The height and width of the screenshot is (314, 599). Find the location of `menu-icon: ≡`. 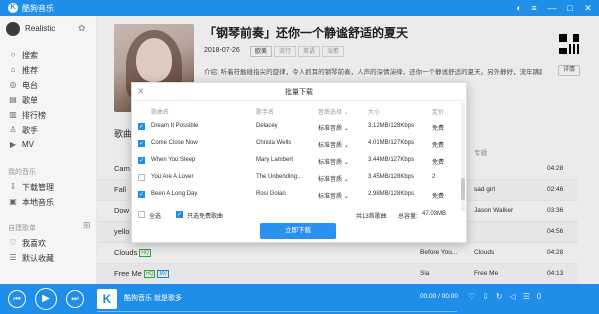

menu-icon: ≡ is located at coordinates (534, 8).